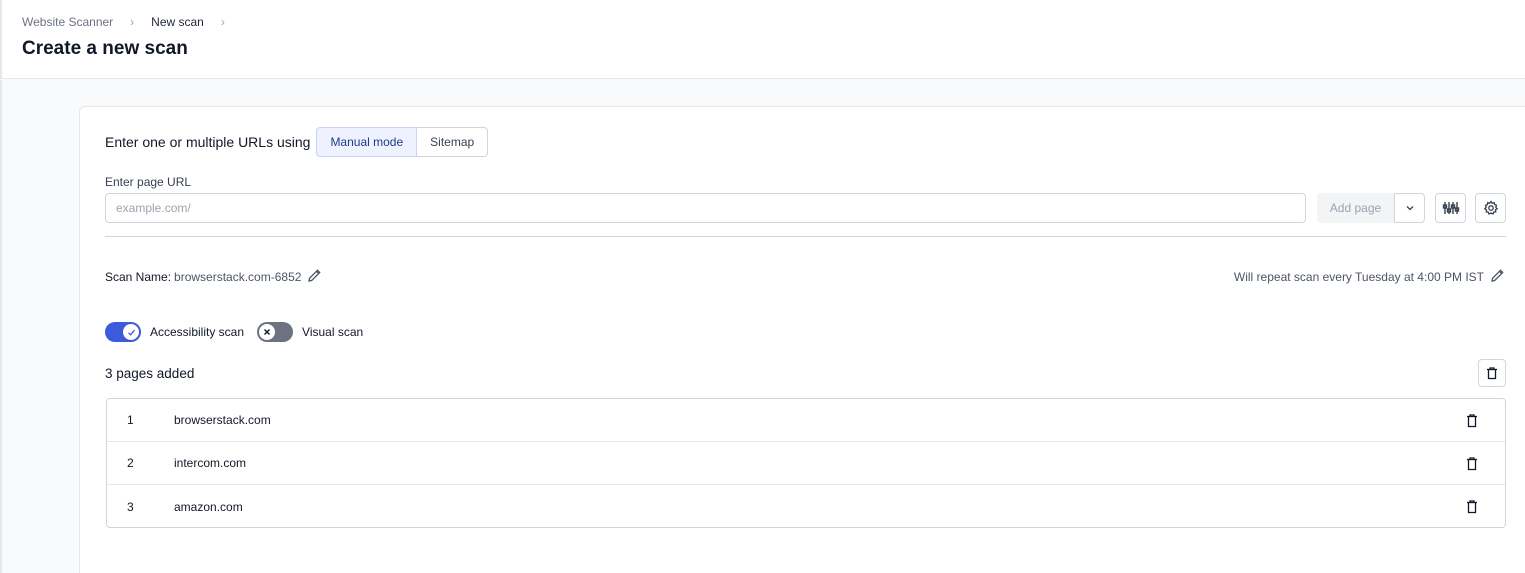 This screenshot has width=1525, height=573. Describe the element at coordinates (130, 420) in the screenshot. I see `row-index: 1` at that location.